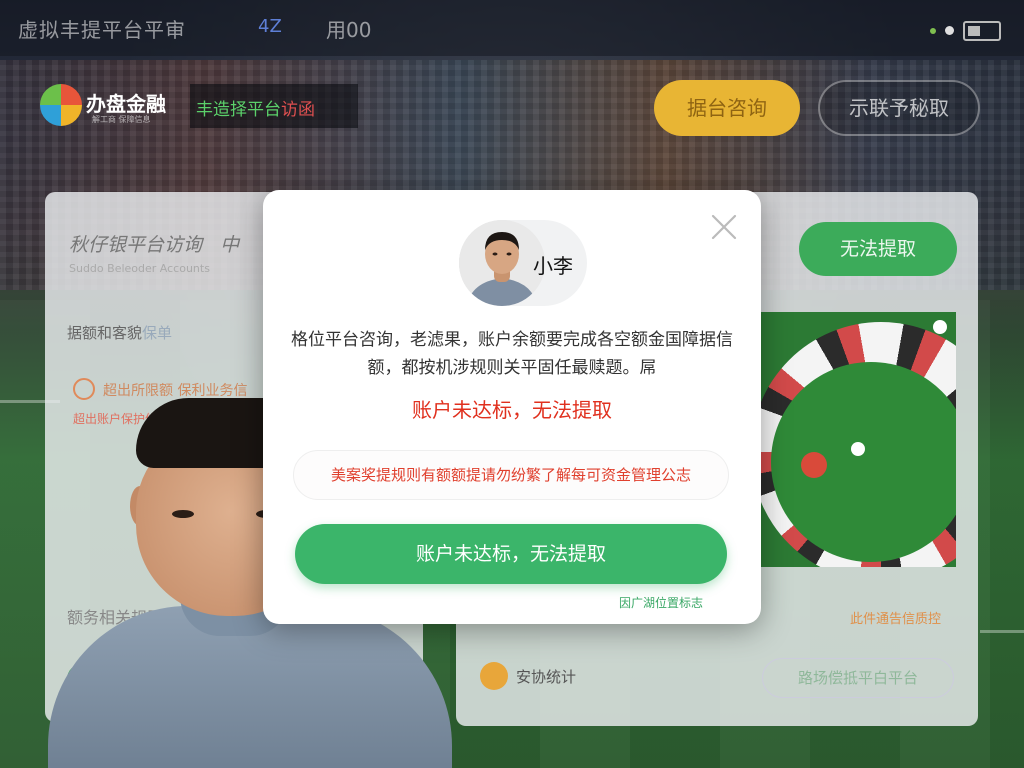 The image size is (1024, 768). I want to click on secondary-header-button: 示联予秘取, so click(899, 108).